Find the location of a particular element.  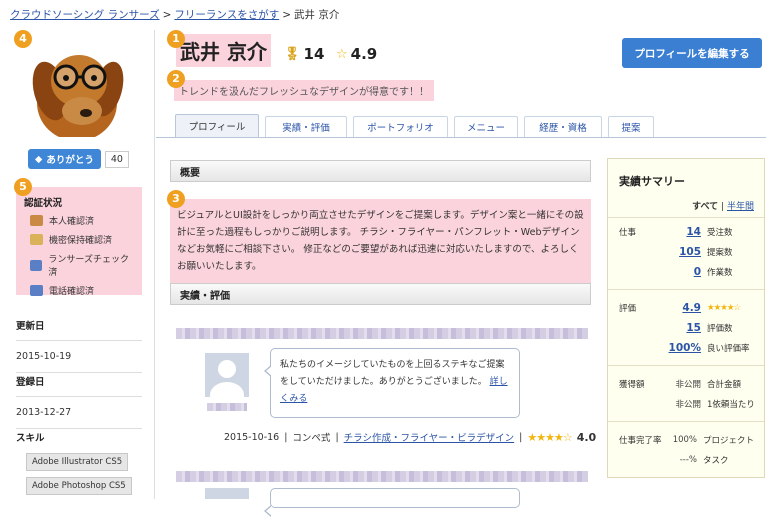

rating-value: 4.9 is located at coordinates (364, 54).